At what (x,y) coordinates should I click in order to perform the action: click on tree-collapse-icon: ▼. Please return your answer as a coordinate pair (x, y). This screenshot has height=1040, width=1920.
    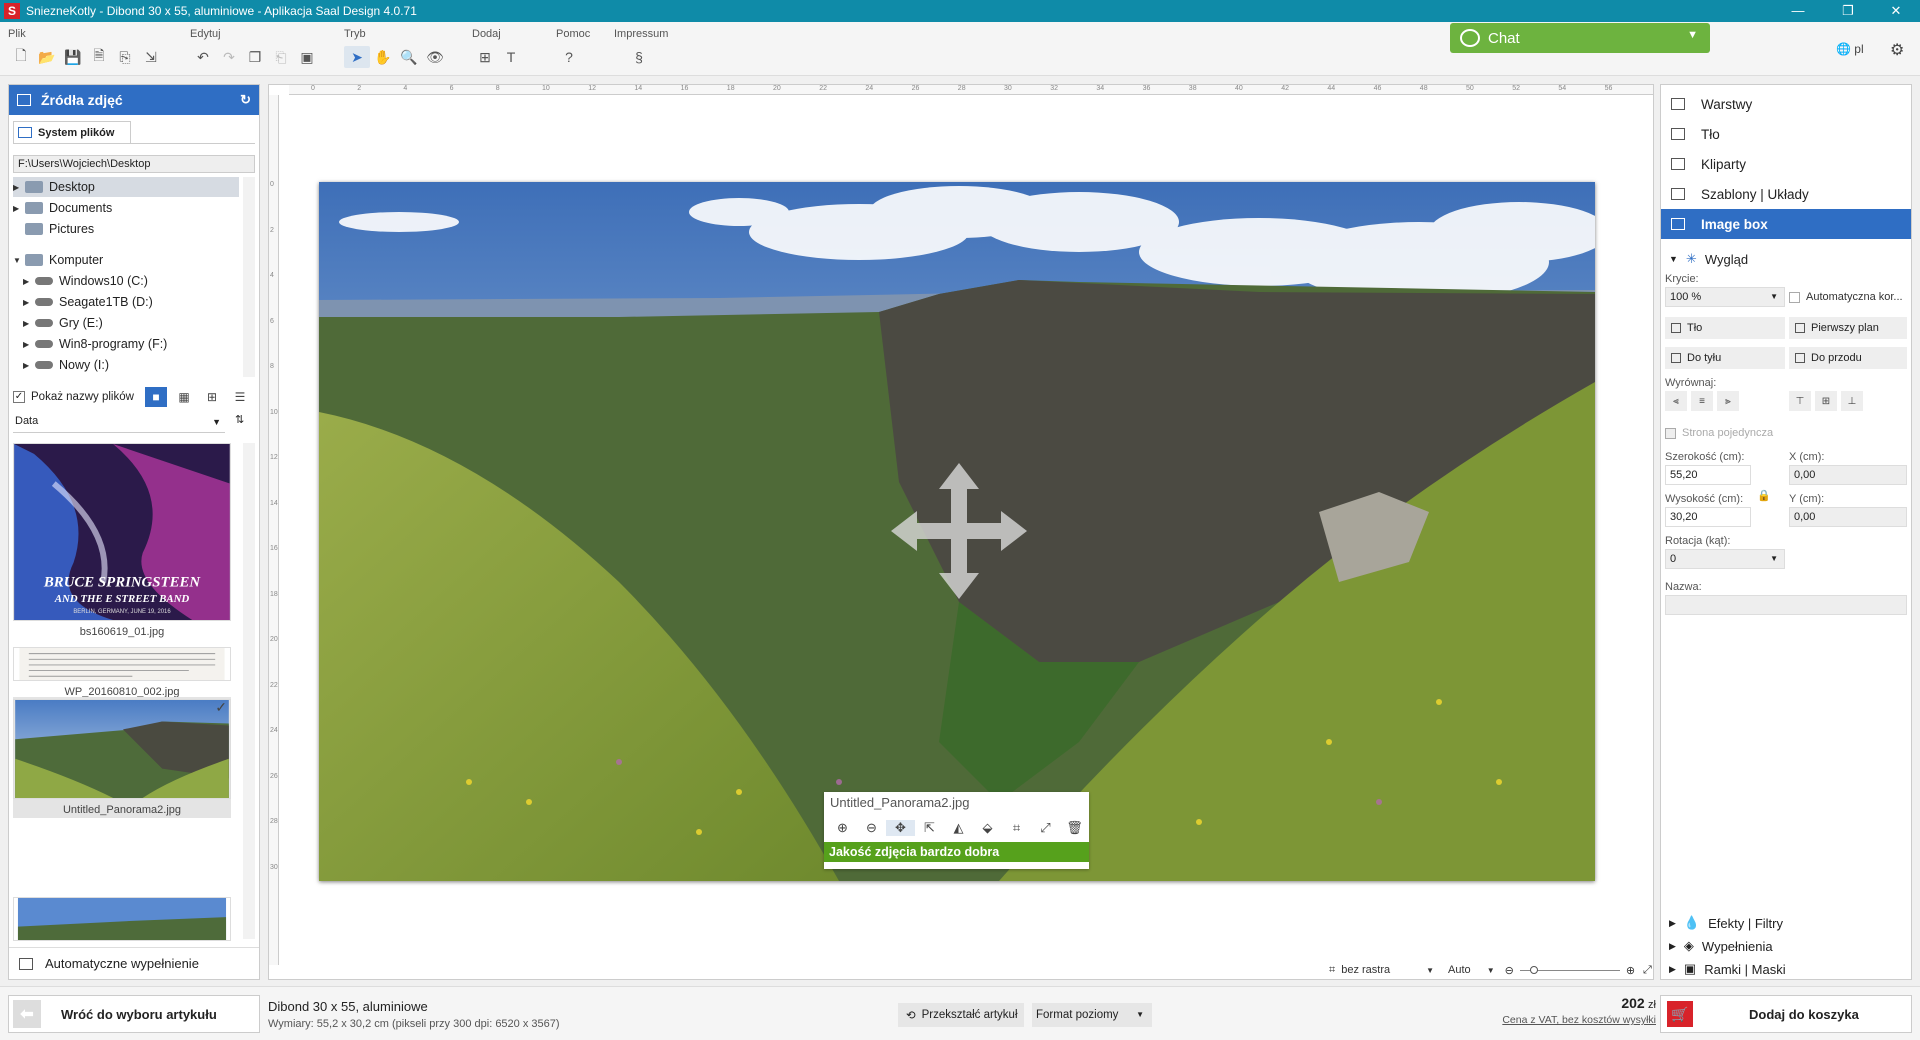
    Looking at the image, I should click on (18, 260).